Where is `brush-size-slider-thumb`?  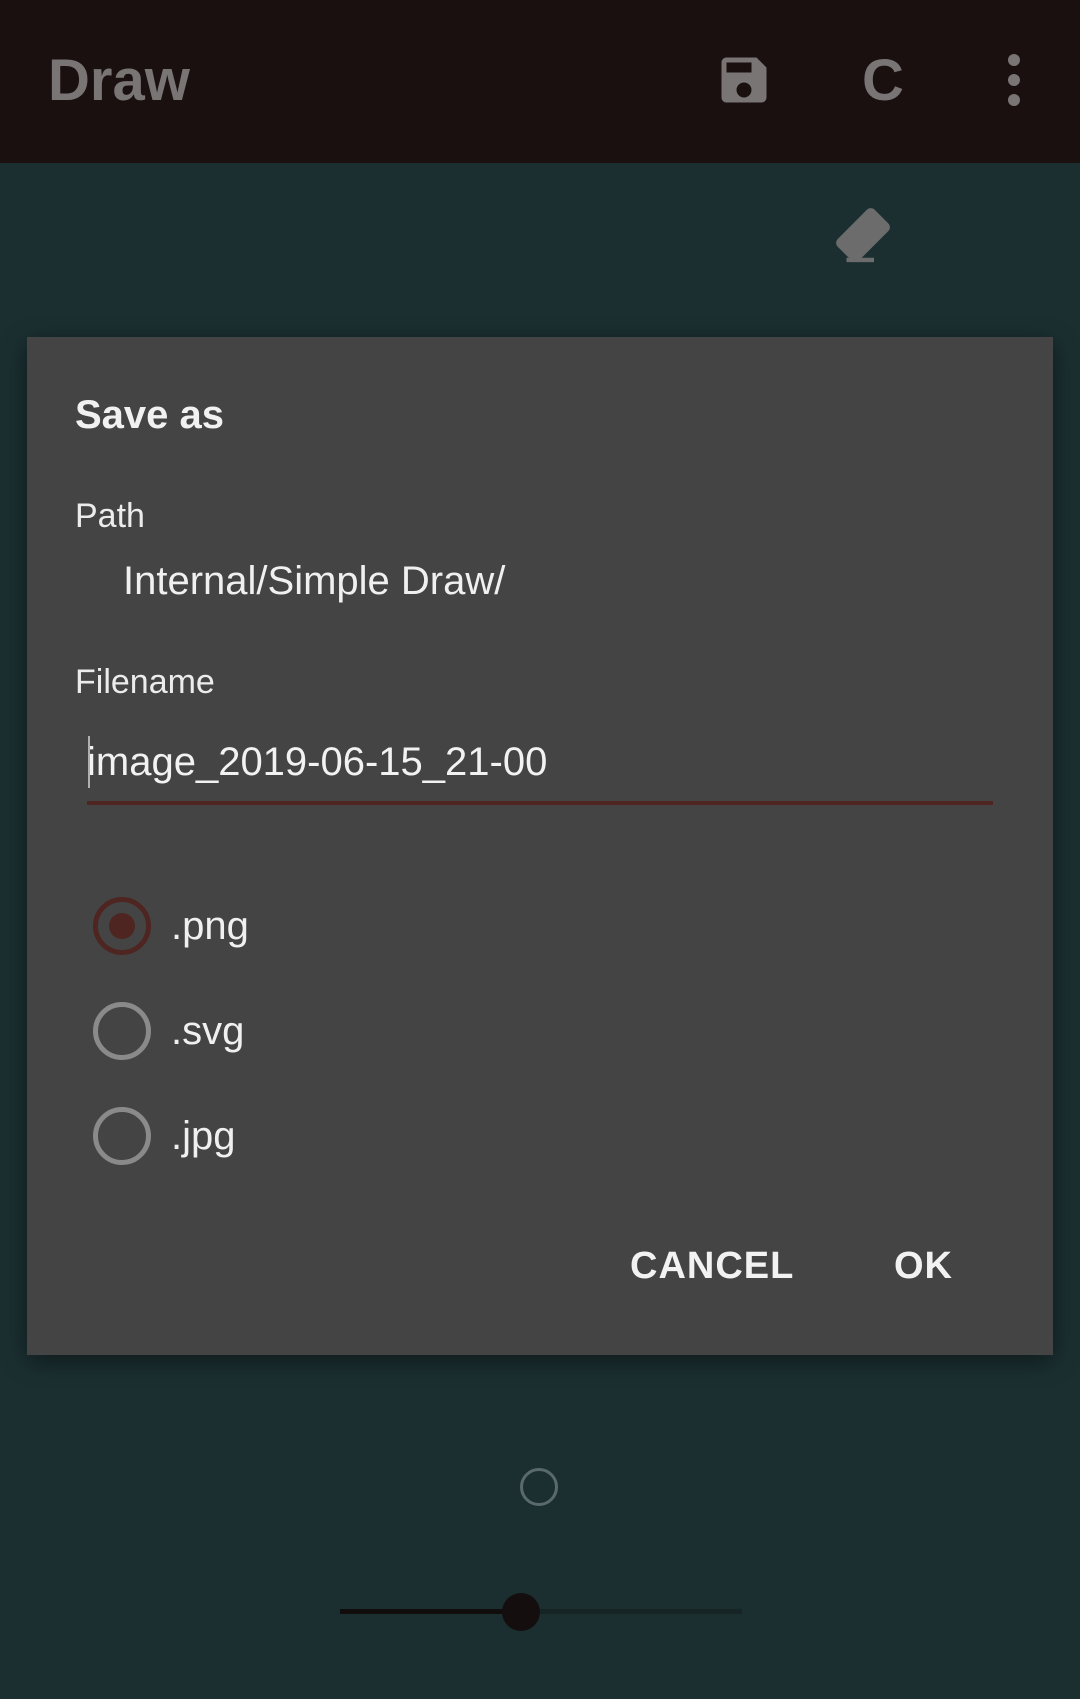 brush-size-slider-thumb is located at coordinates (520, 1612).